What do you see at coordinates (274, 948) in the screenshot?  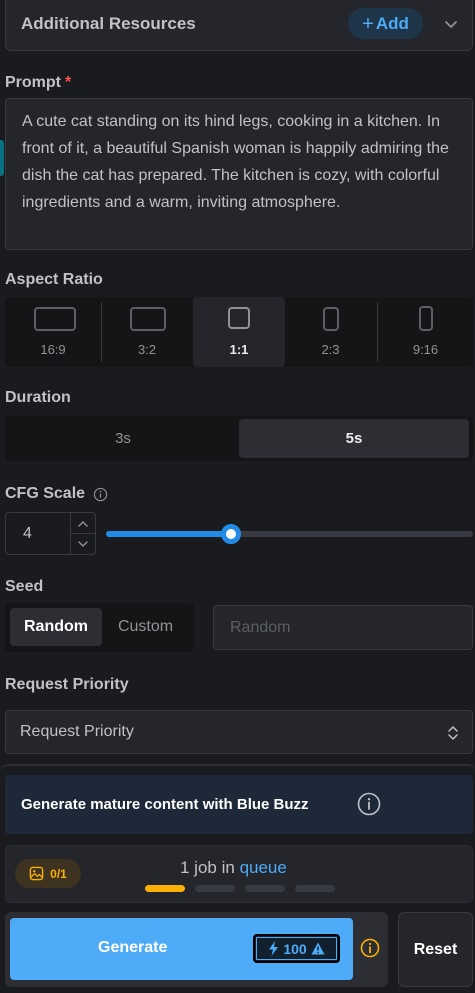 I see `lightning-icon` at bounding box center [274, 948].